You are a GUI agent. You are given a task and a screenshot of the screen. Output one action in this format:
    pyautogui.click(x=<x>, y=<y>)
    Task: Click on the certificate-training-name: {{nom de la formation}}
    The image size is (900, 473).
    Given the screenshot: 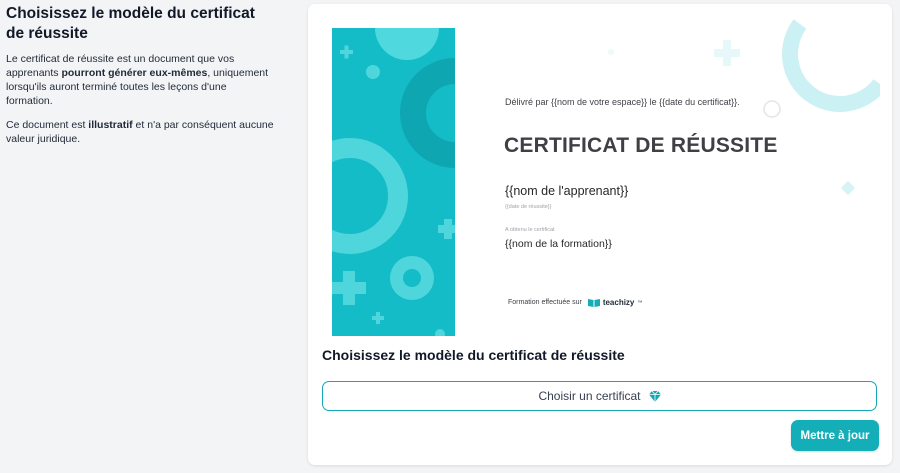 What is the action you would take?
    pyautogui.click(x=558, y=244)
    